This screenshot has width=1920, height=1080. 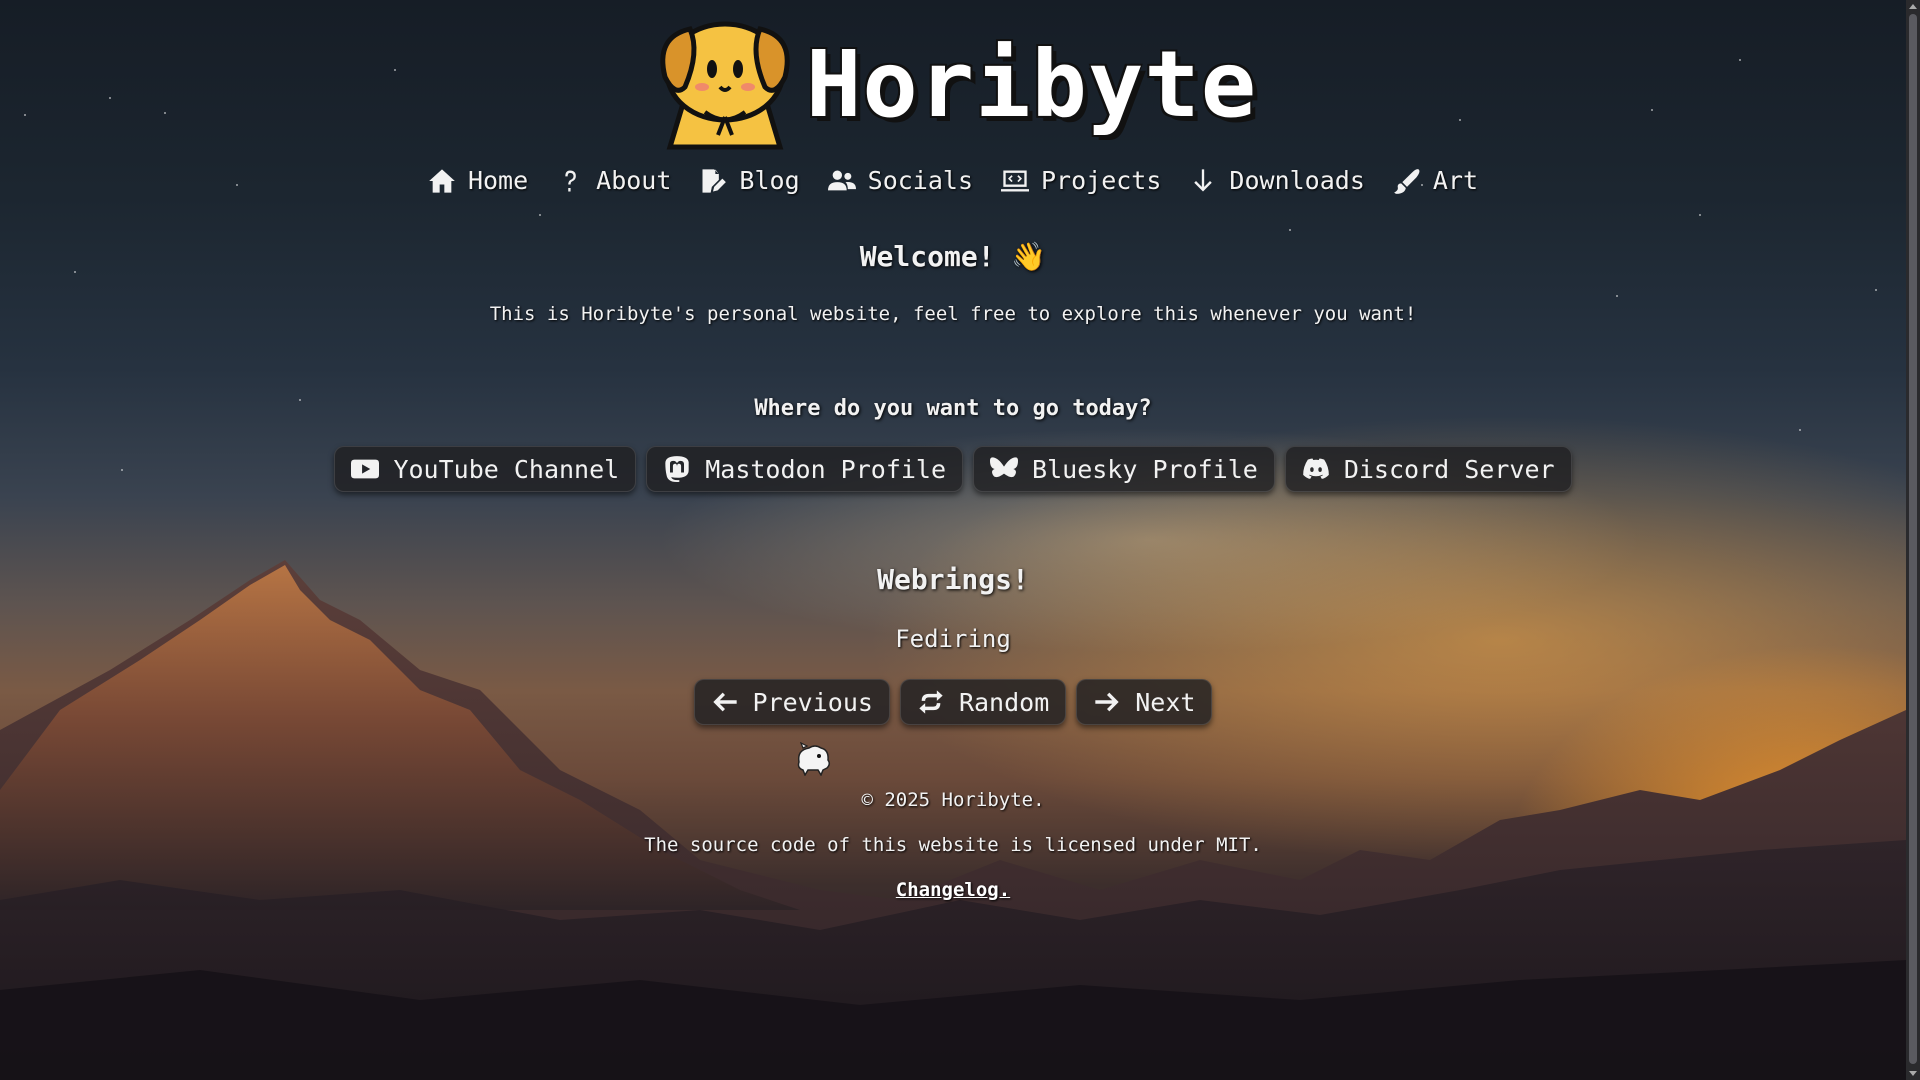 I want to click on webrings-heading: Webrings!, so click(x=953, y=579).